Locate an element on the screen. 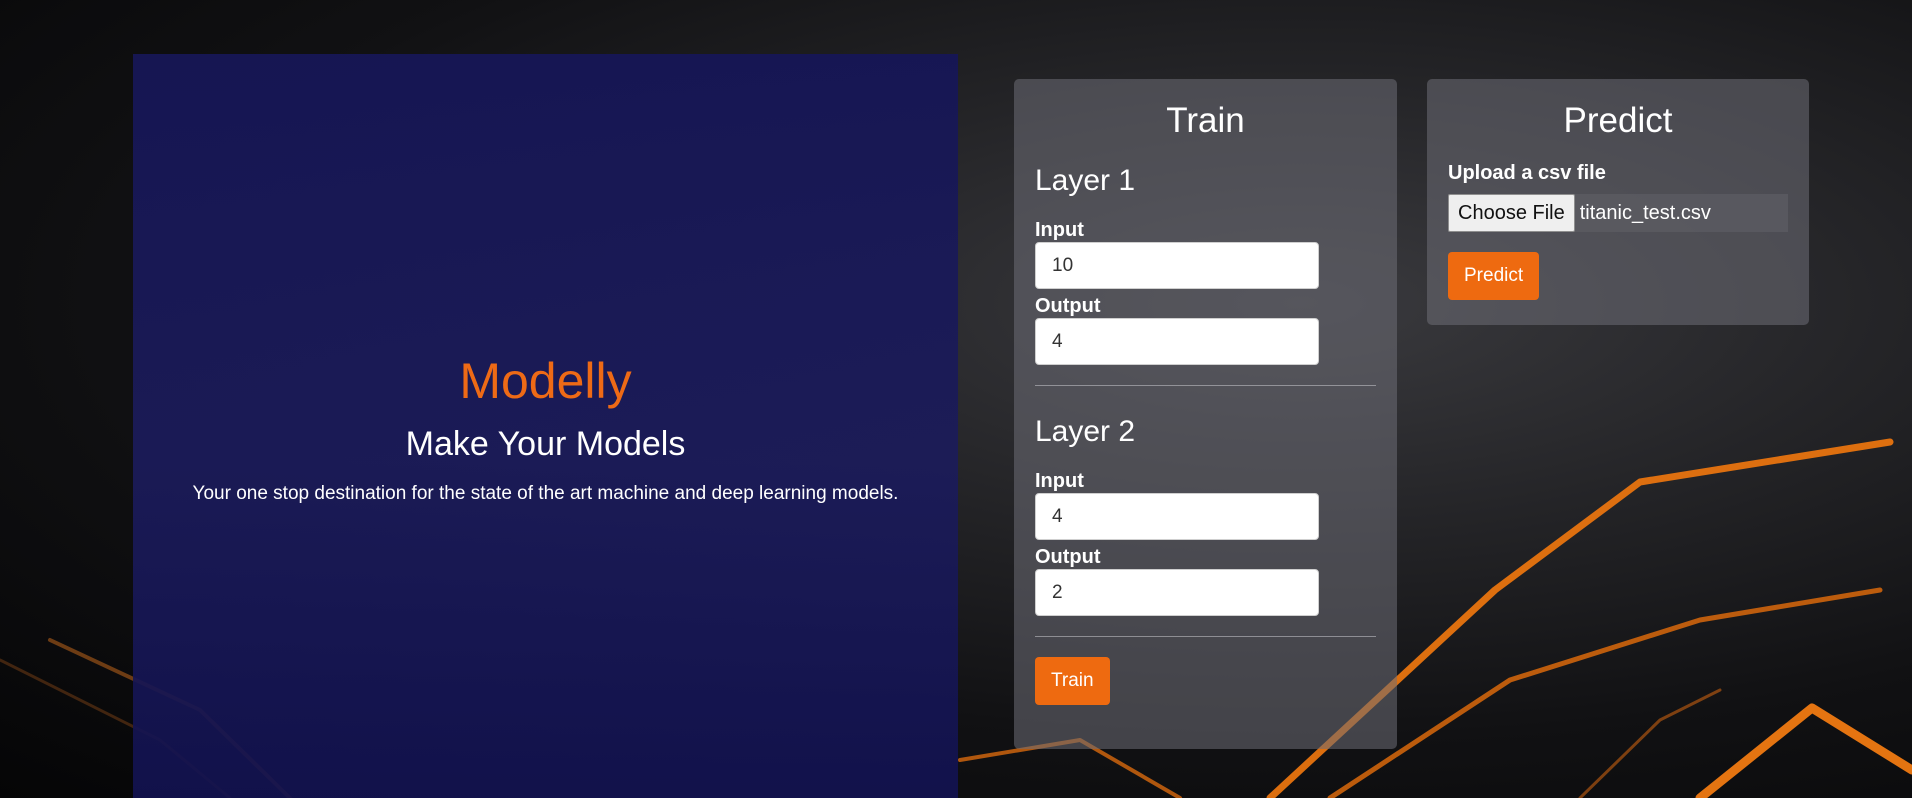 The height and width of the screenshot is (798, 1912). layer-1-input-label: Input is located at coordinates (1059, 230).